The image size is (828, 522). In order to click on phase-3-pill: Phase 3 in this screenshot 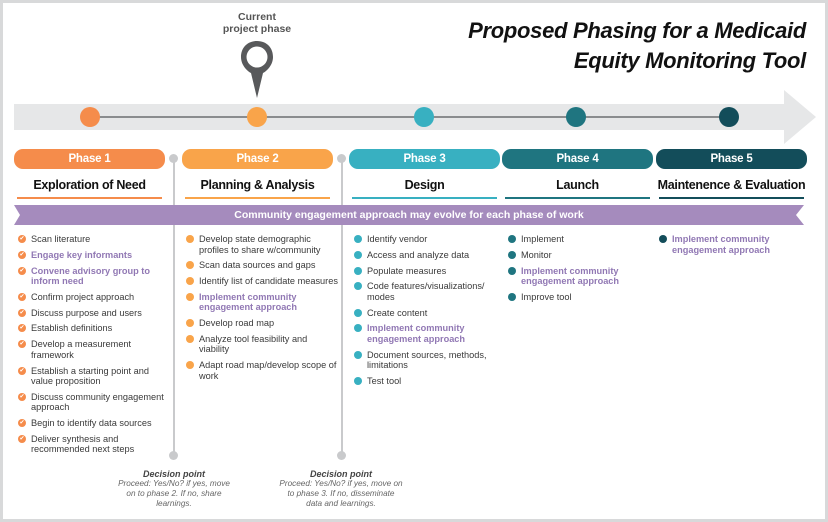, I will do `click(424, 159)`.